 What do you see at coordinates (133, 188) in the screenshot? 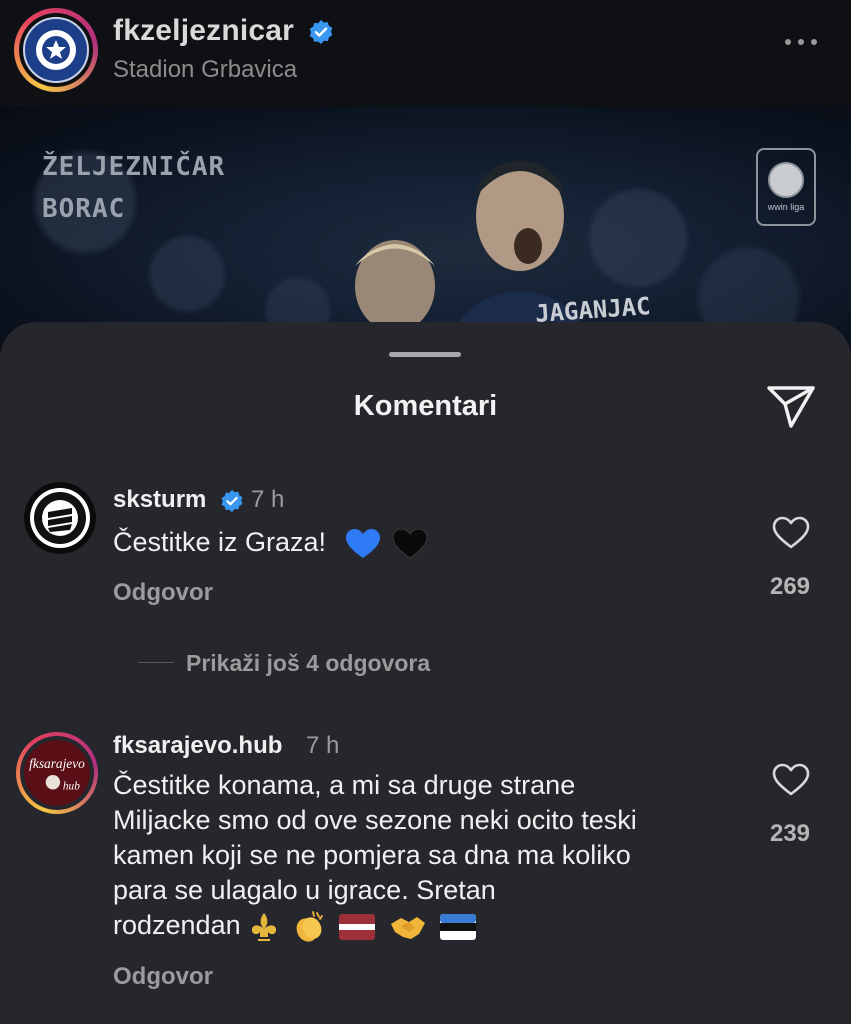
I see `post-teams: ŽELJEZNIČAR BORAC` at bounding box center [133, 188].